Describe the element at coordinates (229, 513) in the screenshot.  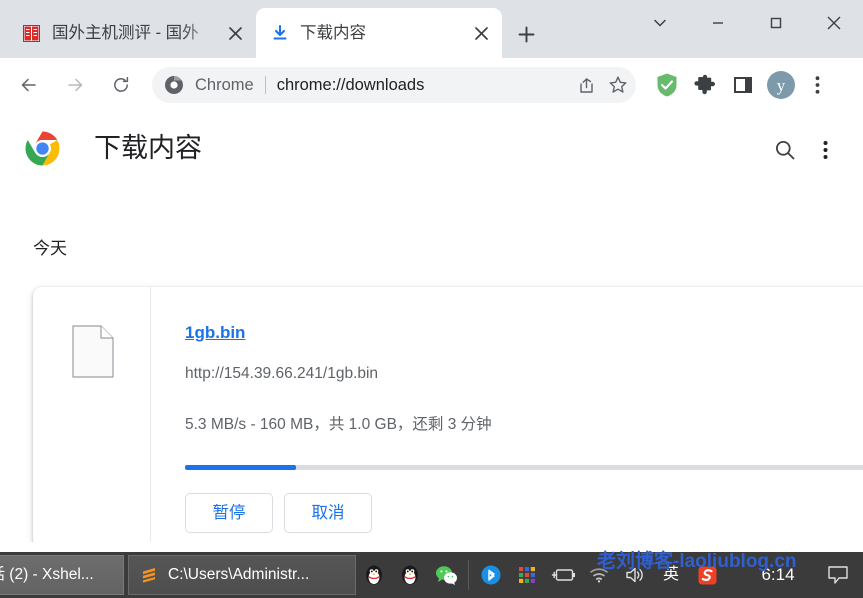
I see `pause-button: 暂停` at that location.